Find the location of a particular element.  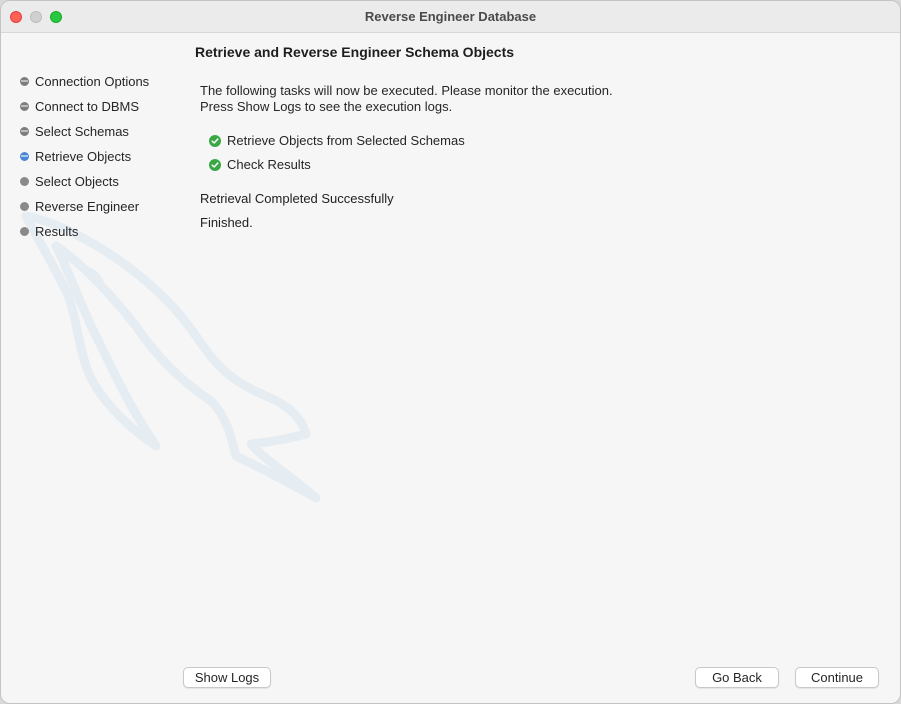

task-label: Retrieve Objects from Selected Schemas is located at coordinates (346, 140).